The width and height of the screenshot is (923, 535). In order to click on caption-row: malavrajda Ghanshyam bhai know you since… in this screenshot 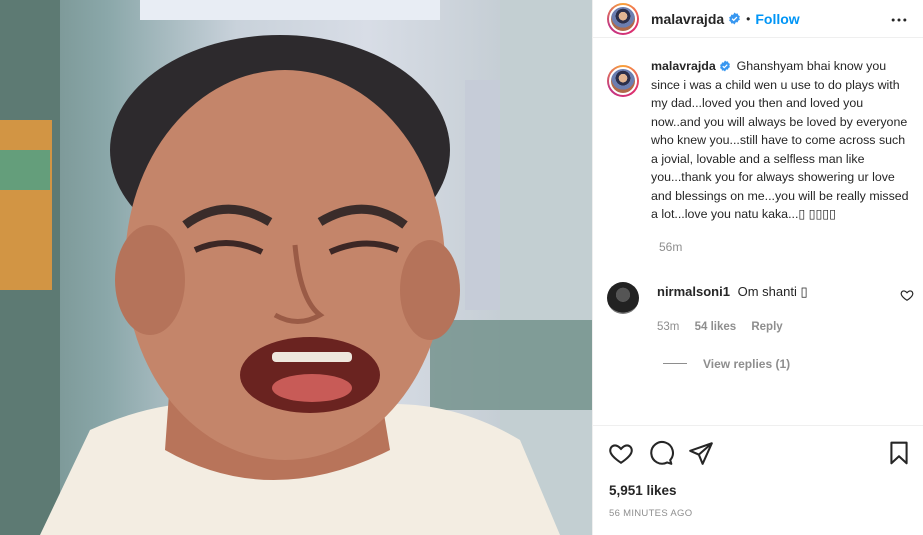, I will do `click(758, 140)`.